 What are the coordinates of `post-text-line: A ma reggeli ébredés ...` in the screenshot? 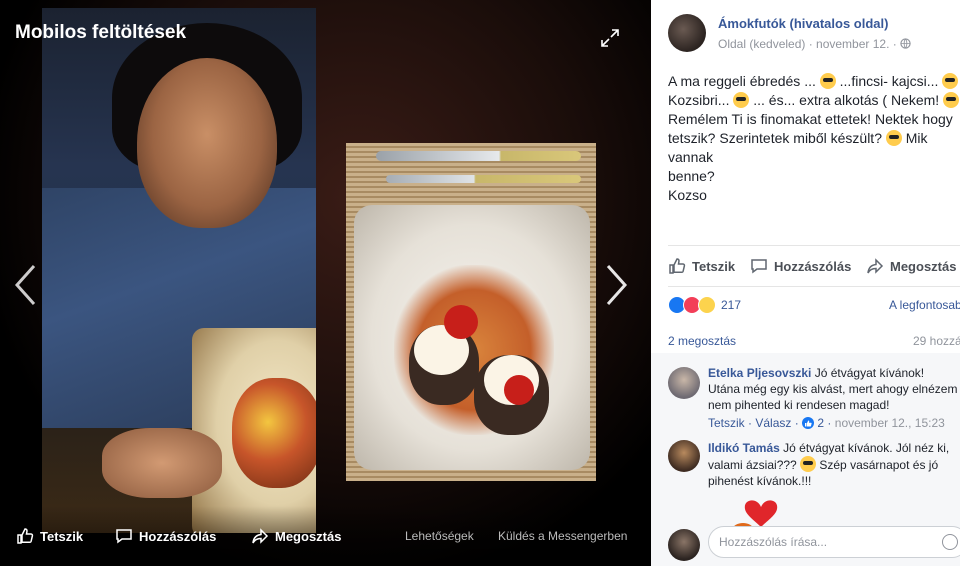 It's located at (744, 81).